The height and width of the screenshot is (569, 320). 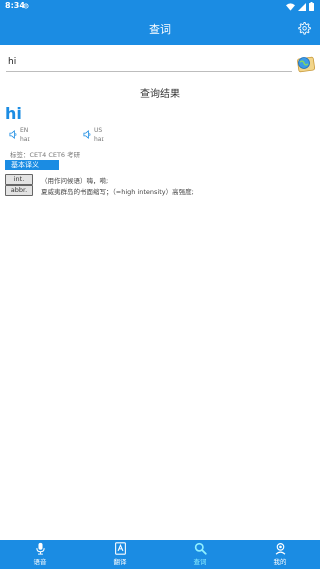 What do you see at coordinates (40, 562) in the screenshot?
I see `nav-label: 语音` at bounding box center [40, 562].